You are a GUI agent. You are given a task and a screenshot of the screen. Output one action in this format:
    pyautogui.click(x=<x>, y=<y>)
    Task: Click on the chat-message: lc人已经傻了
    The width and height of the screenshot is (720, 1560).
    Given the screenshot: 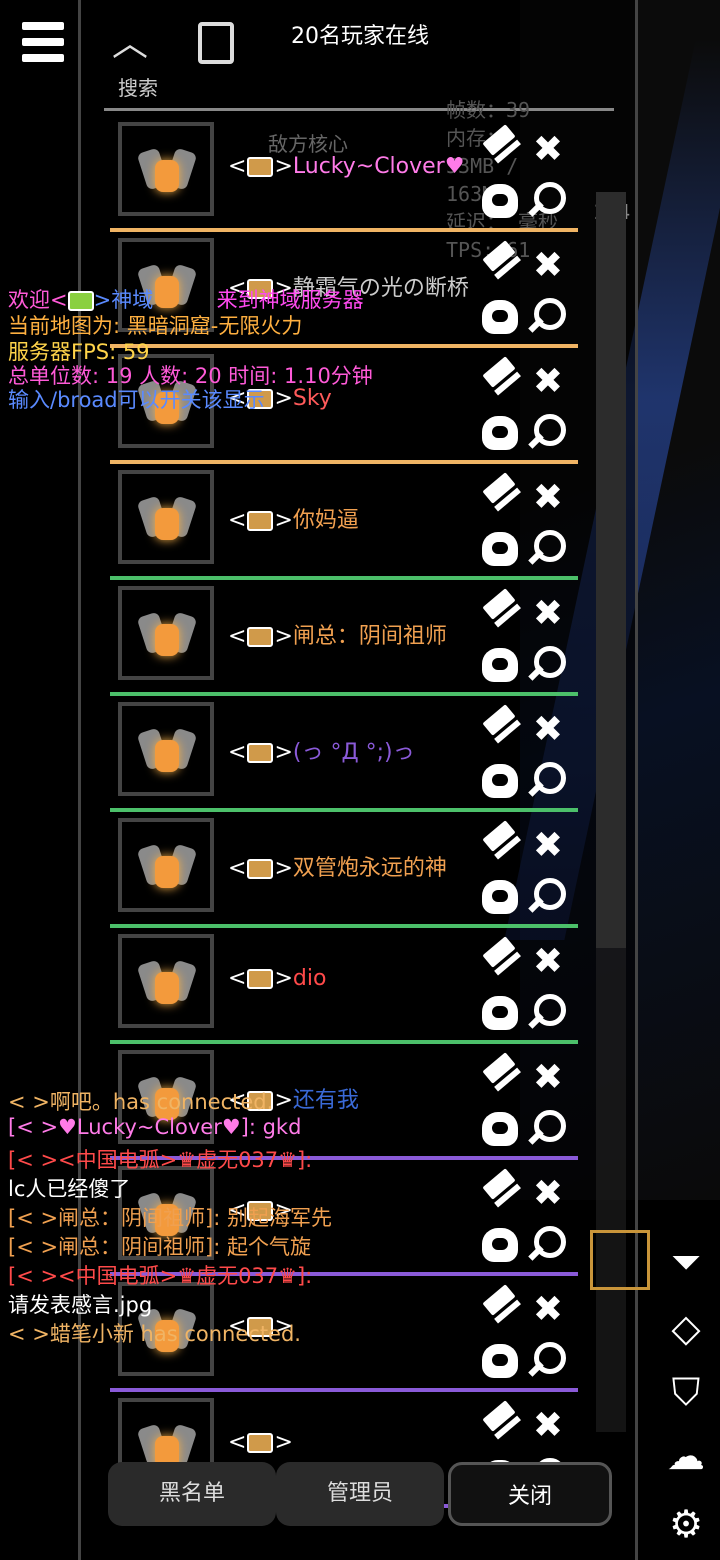 What is the action you would take?
    pyautogui.click(x=69, y=1189)
    